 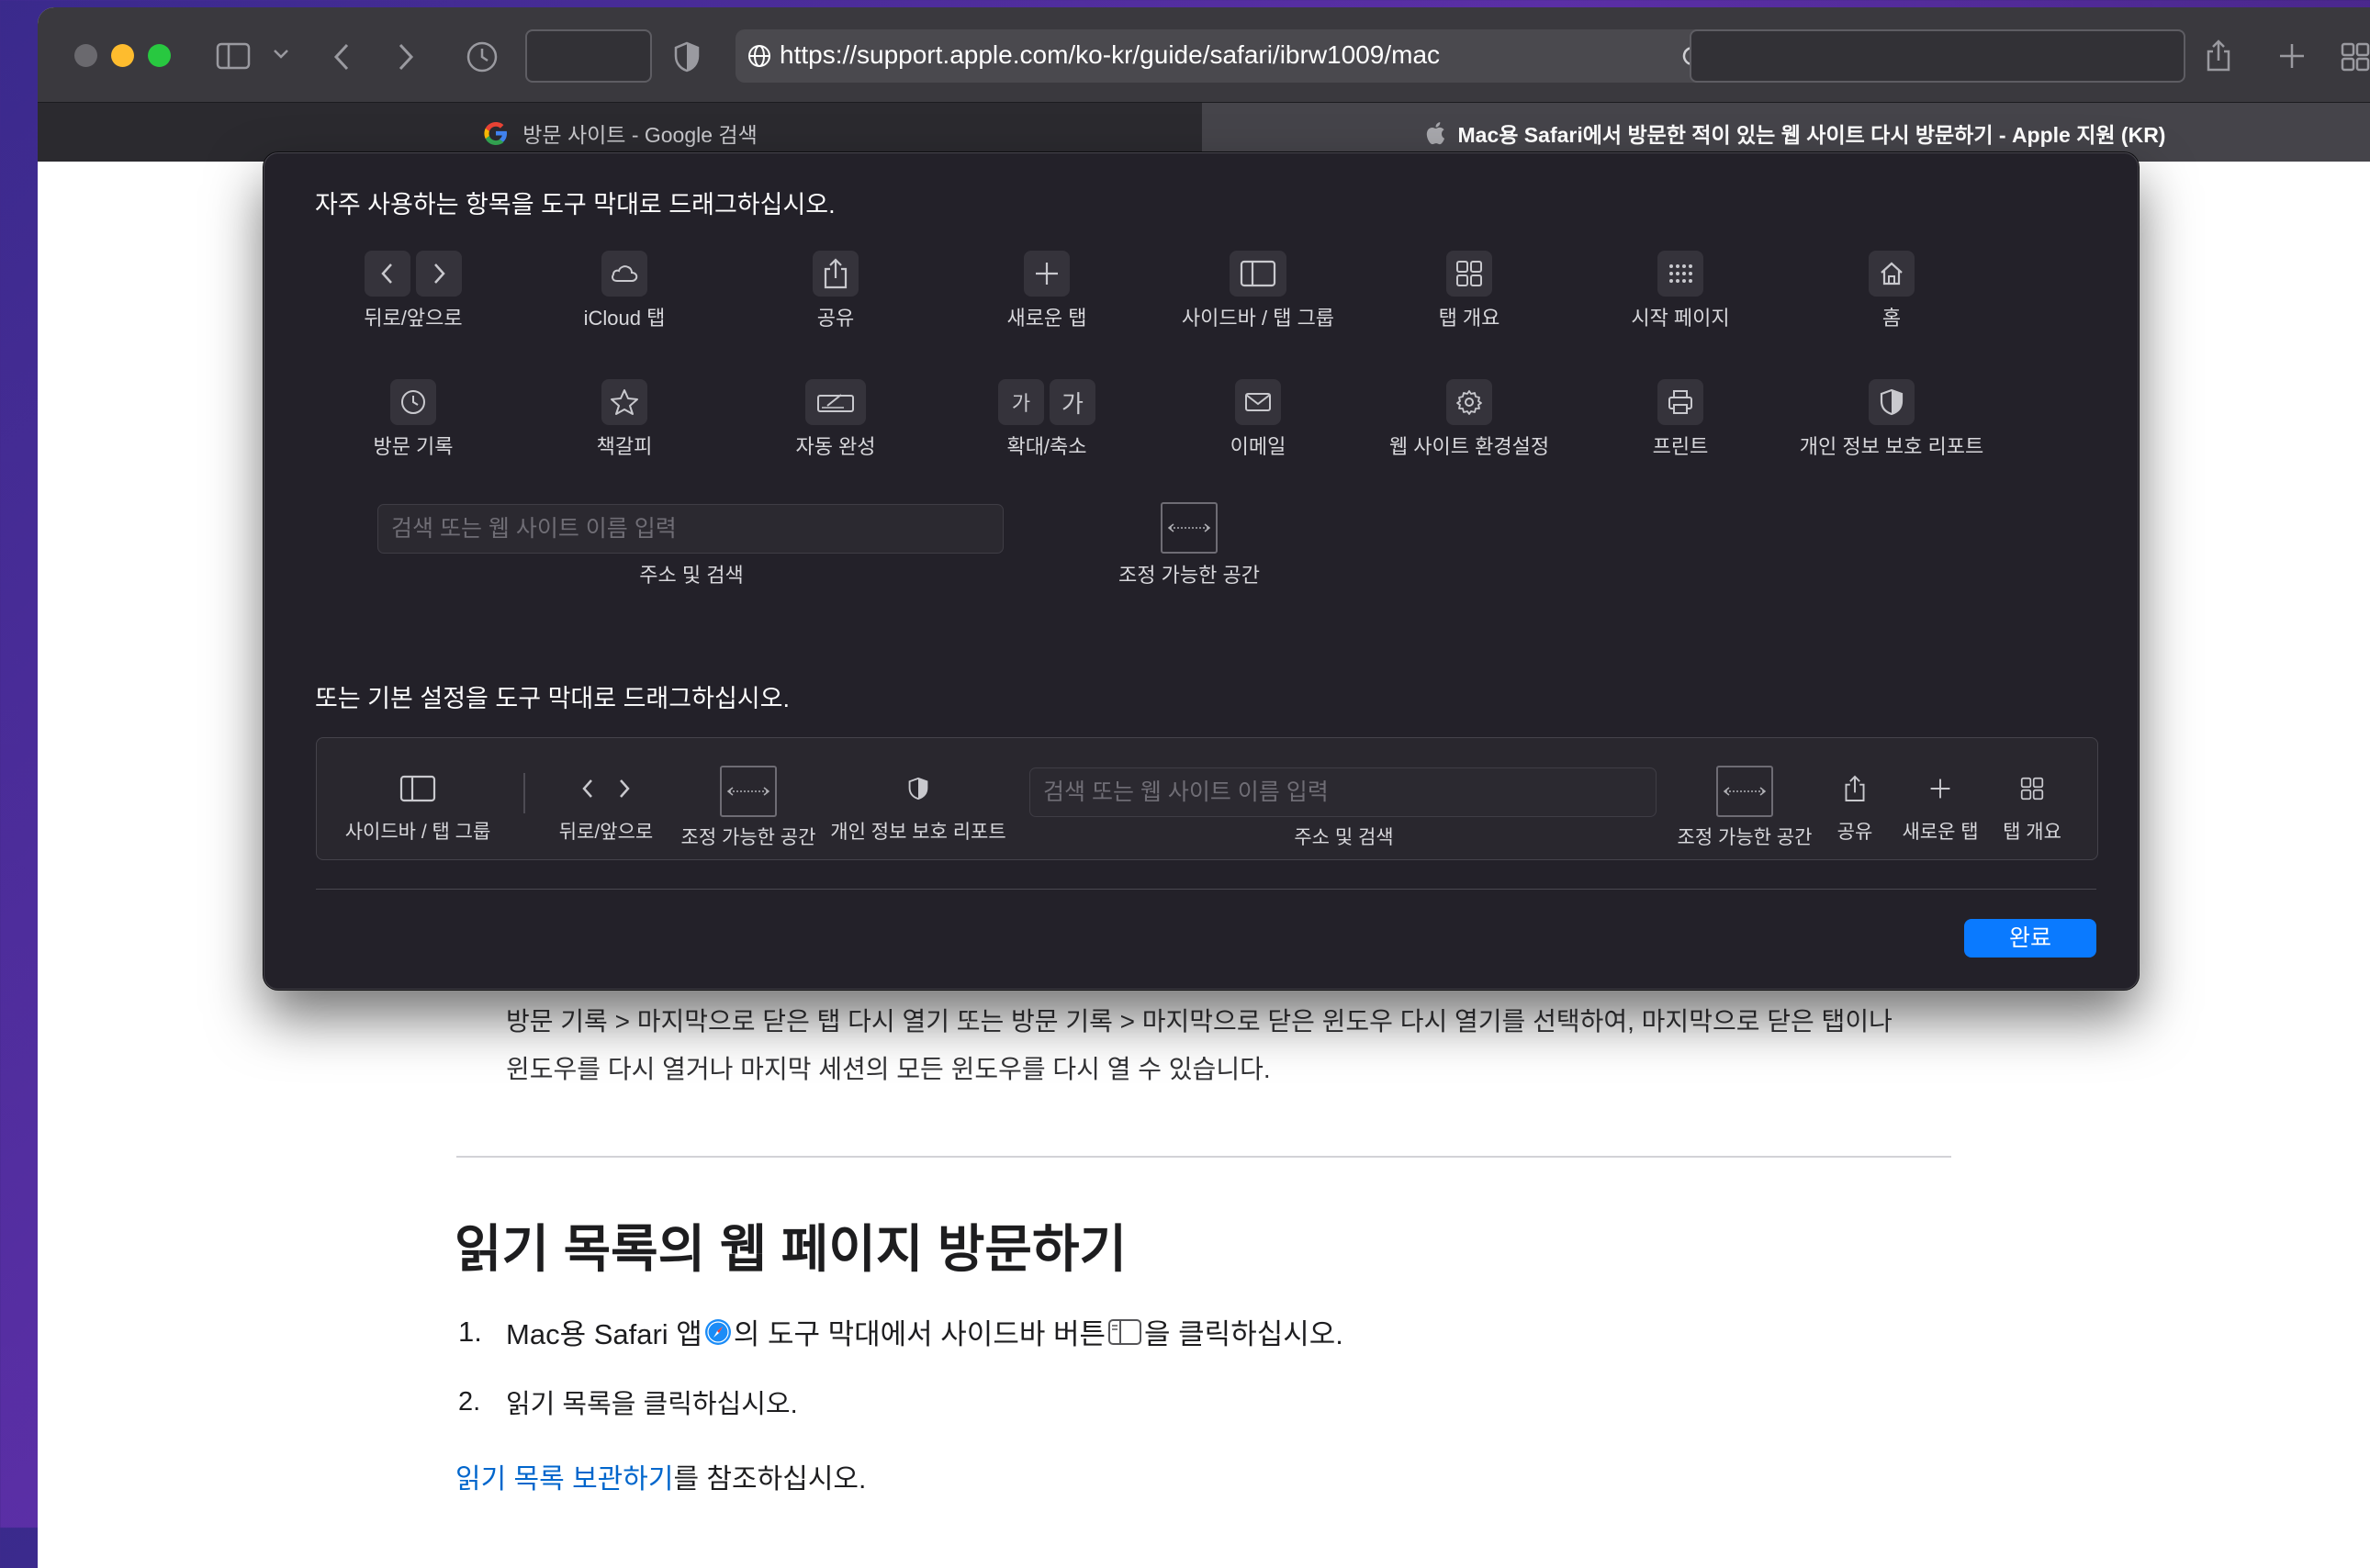 I want to click on tab-title: 방문 사이트 - Google 검색, so click(x=640, y=134).